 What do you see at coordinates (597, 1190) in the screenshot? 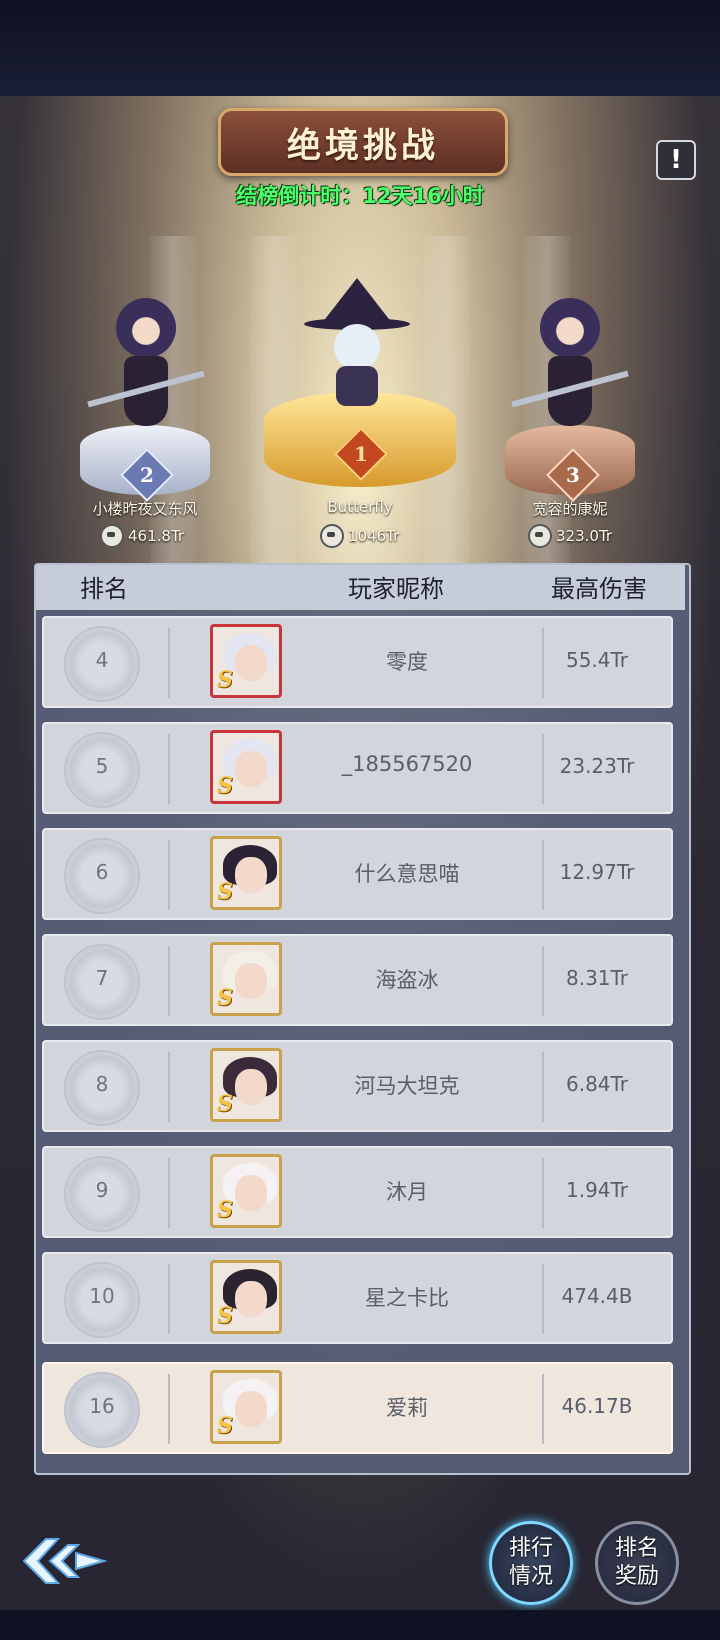
I see `max-damage: 1.94Tr` at bounding box center [597, 1190].